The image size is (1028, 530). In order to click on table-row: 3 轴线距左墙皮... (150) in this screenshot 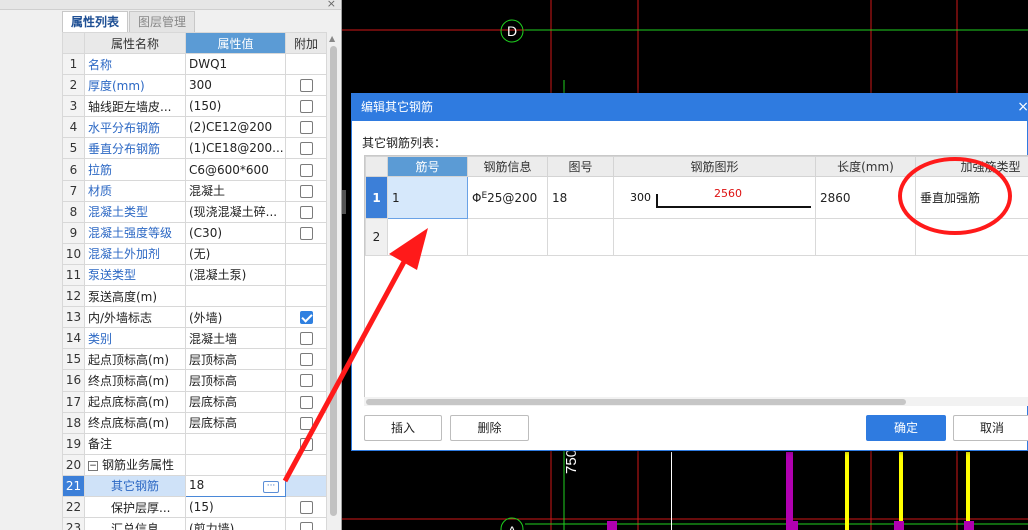, I will do `click(194, 106)`.